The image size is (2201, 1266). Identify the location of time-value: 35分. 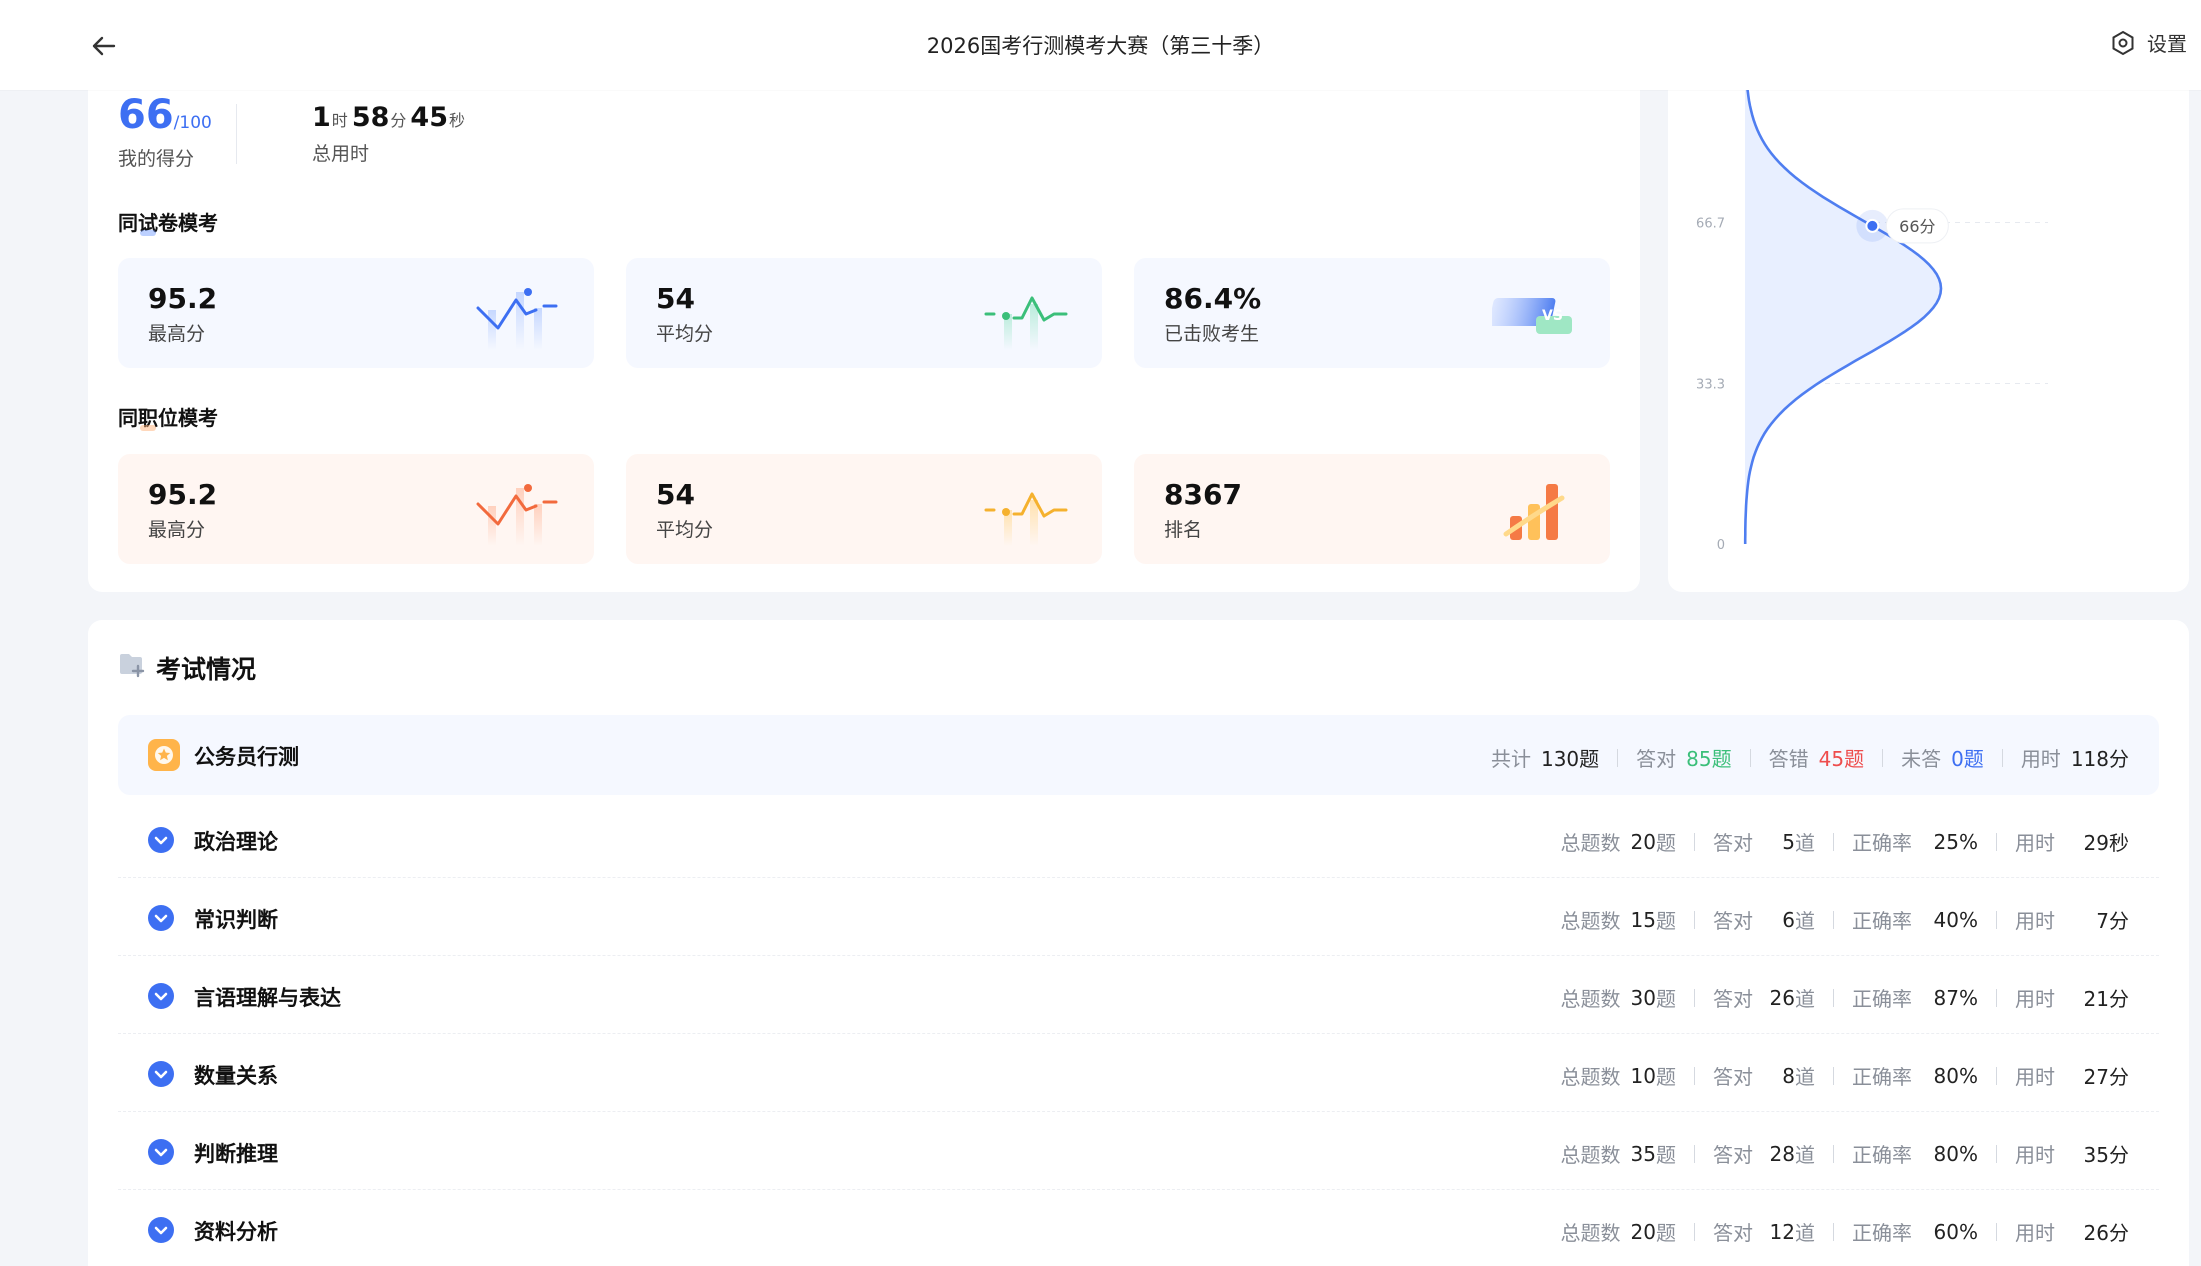
(2106, 1155).